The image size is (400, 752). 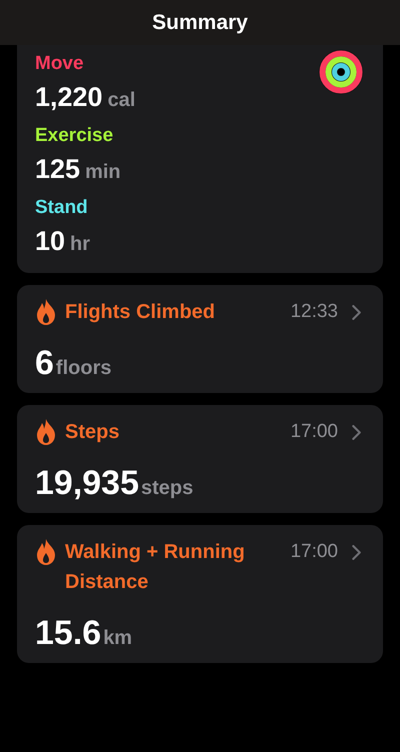 I want to click on metric-card: Steps 17:00 19,935steps, so click(x=200, y=459).